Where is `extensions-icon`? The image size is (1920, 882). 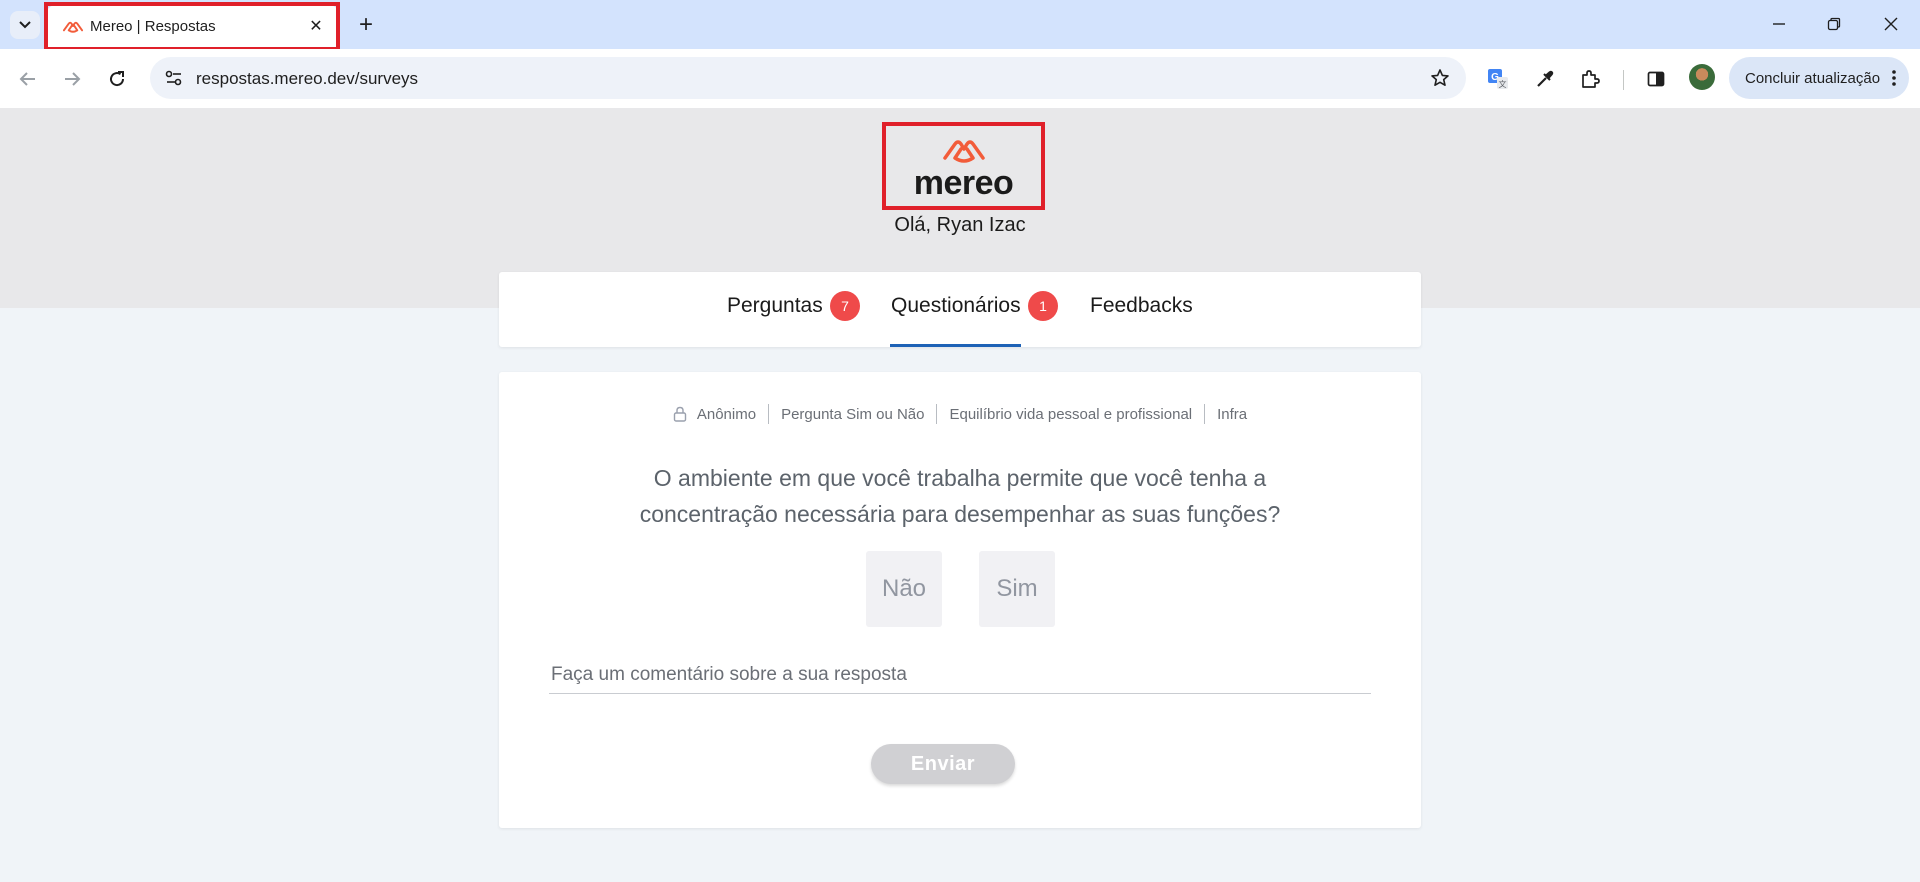
extensions-icon is located at coordinates (1590, 79).